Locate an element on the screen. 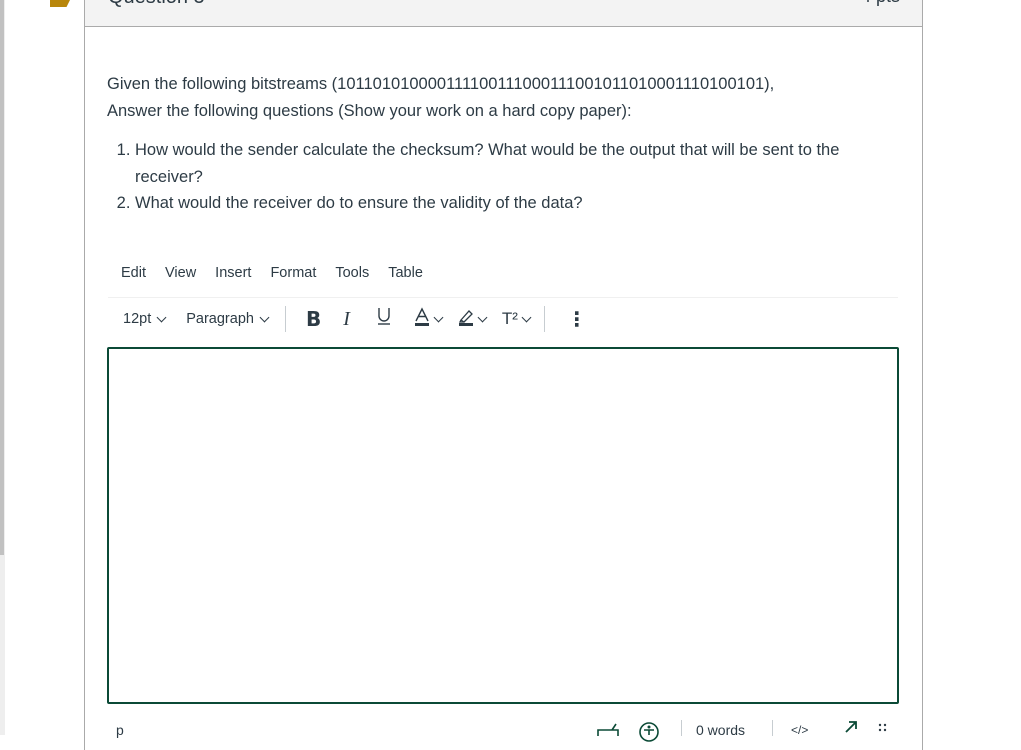  more-options-button: ⋮ is located at coordinates (577, 319).